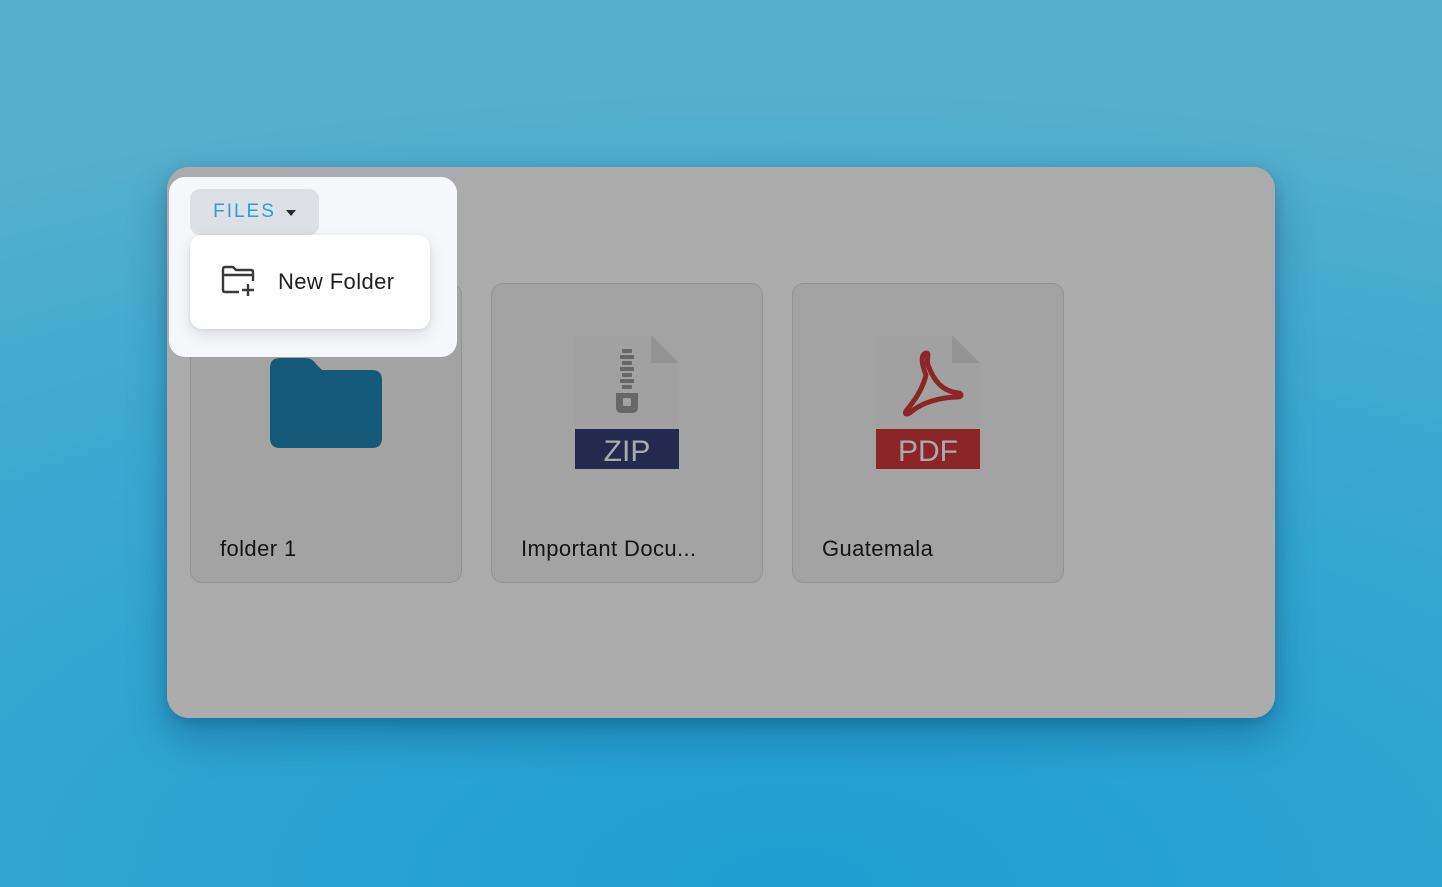 Image resolution: width=1442 pixels, height=887 pixels. I want to click on new-folder-icon, so click(238, 282).